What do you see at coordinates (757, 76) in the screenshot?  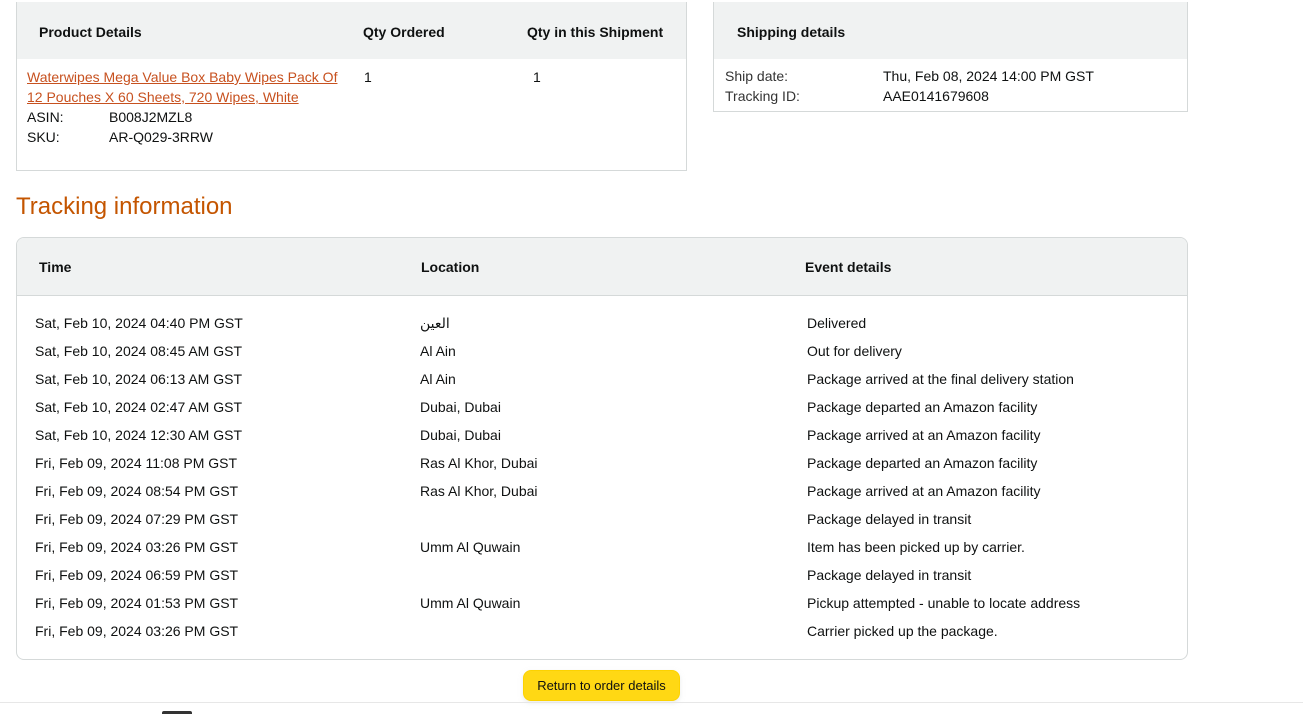 I see `ship-date-label: Ship date:` at bounding box center [757, 76].